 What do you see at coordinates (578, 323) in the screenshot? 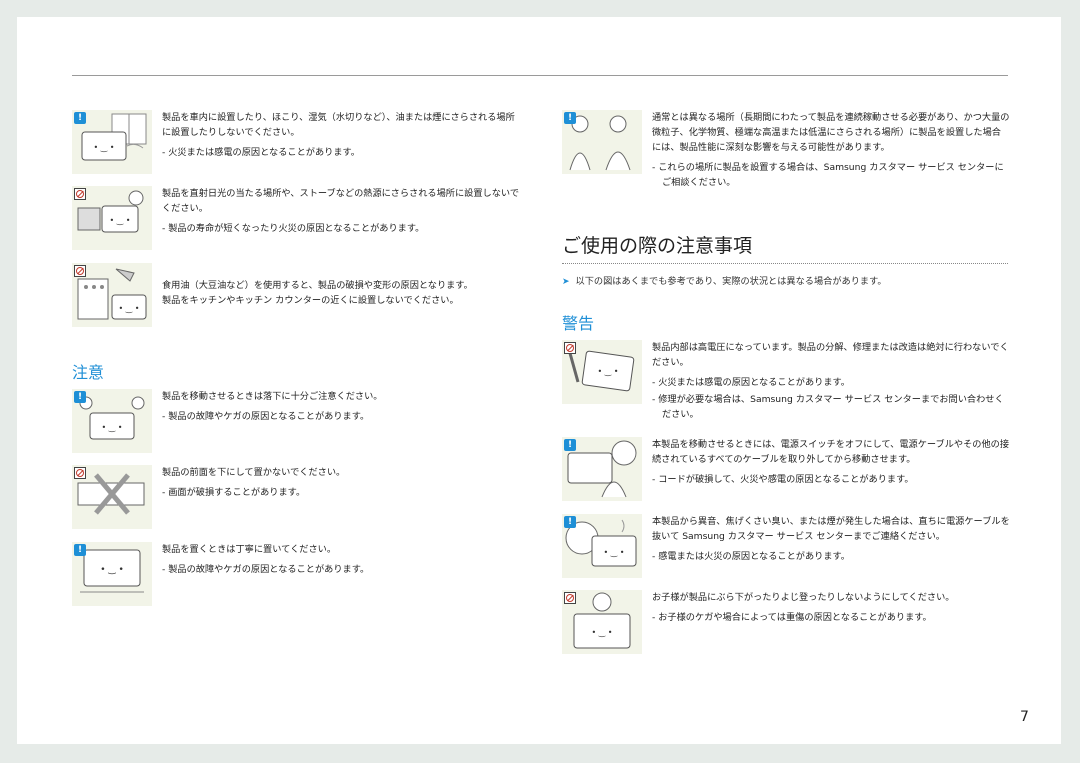
I see `warning-heading: 警告` at bounding box center [578, 323].